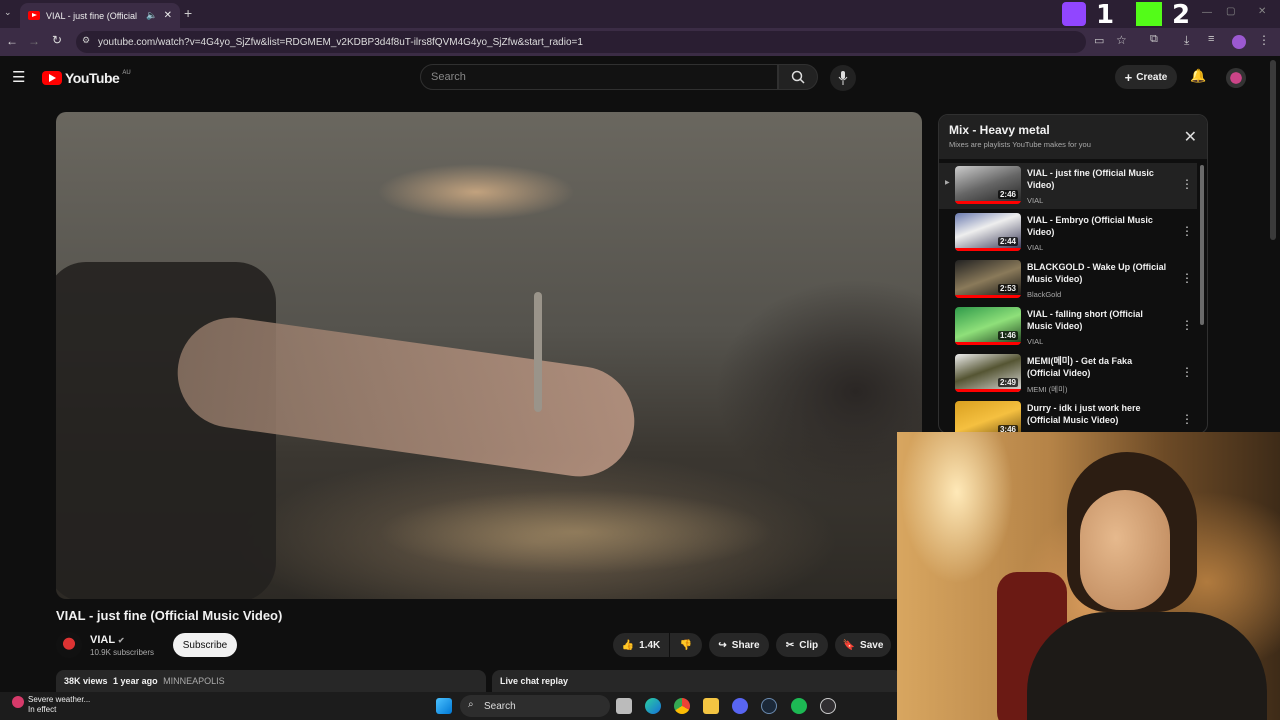  Describe the element at coordinates (151, 15) in the screenshot. I see `speaker-icon: 🔈` at that location.